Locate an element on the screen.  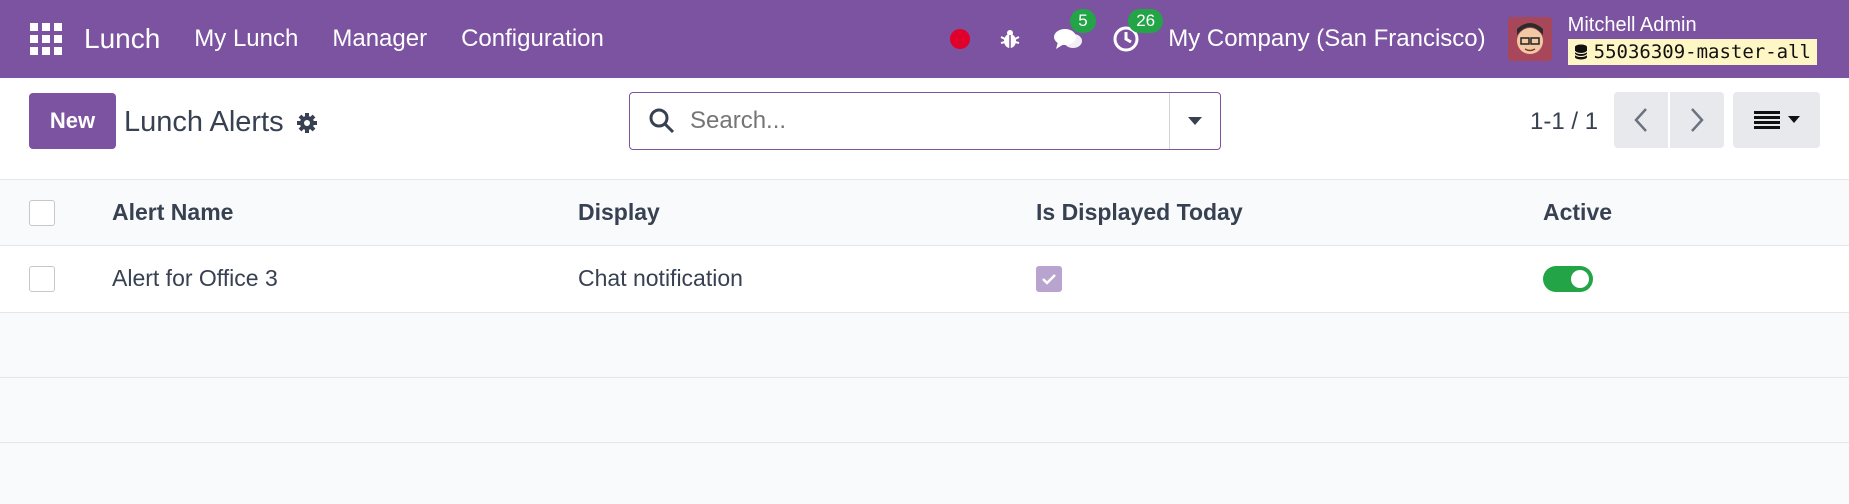
activity-badge: 26 is located at coordinates (1146, 21).